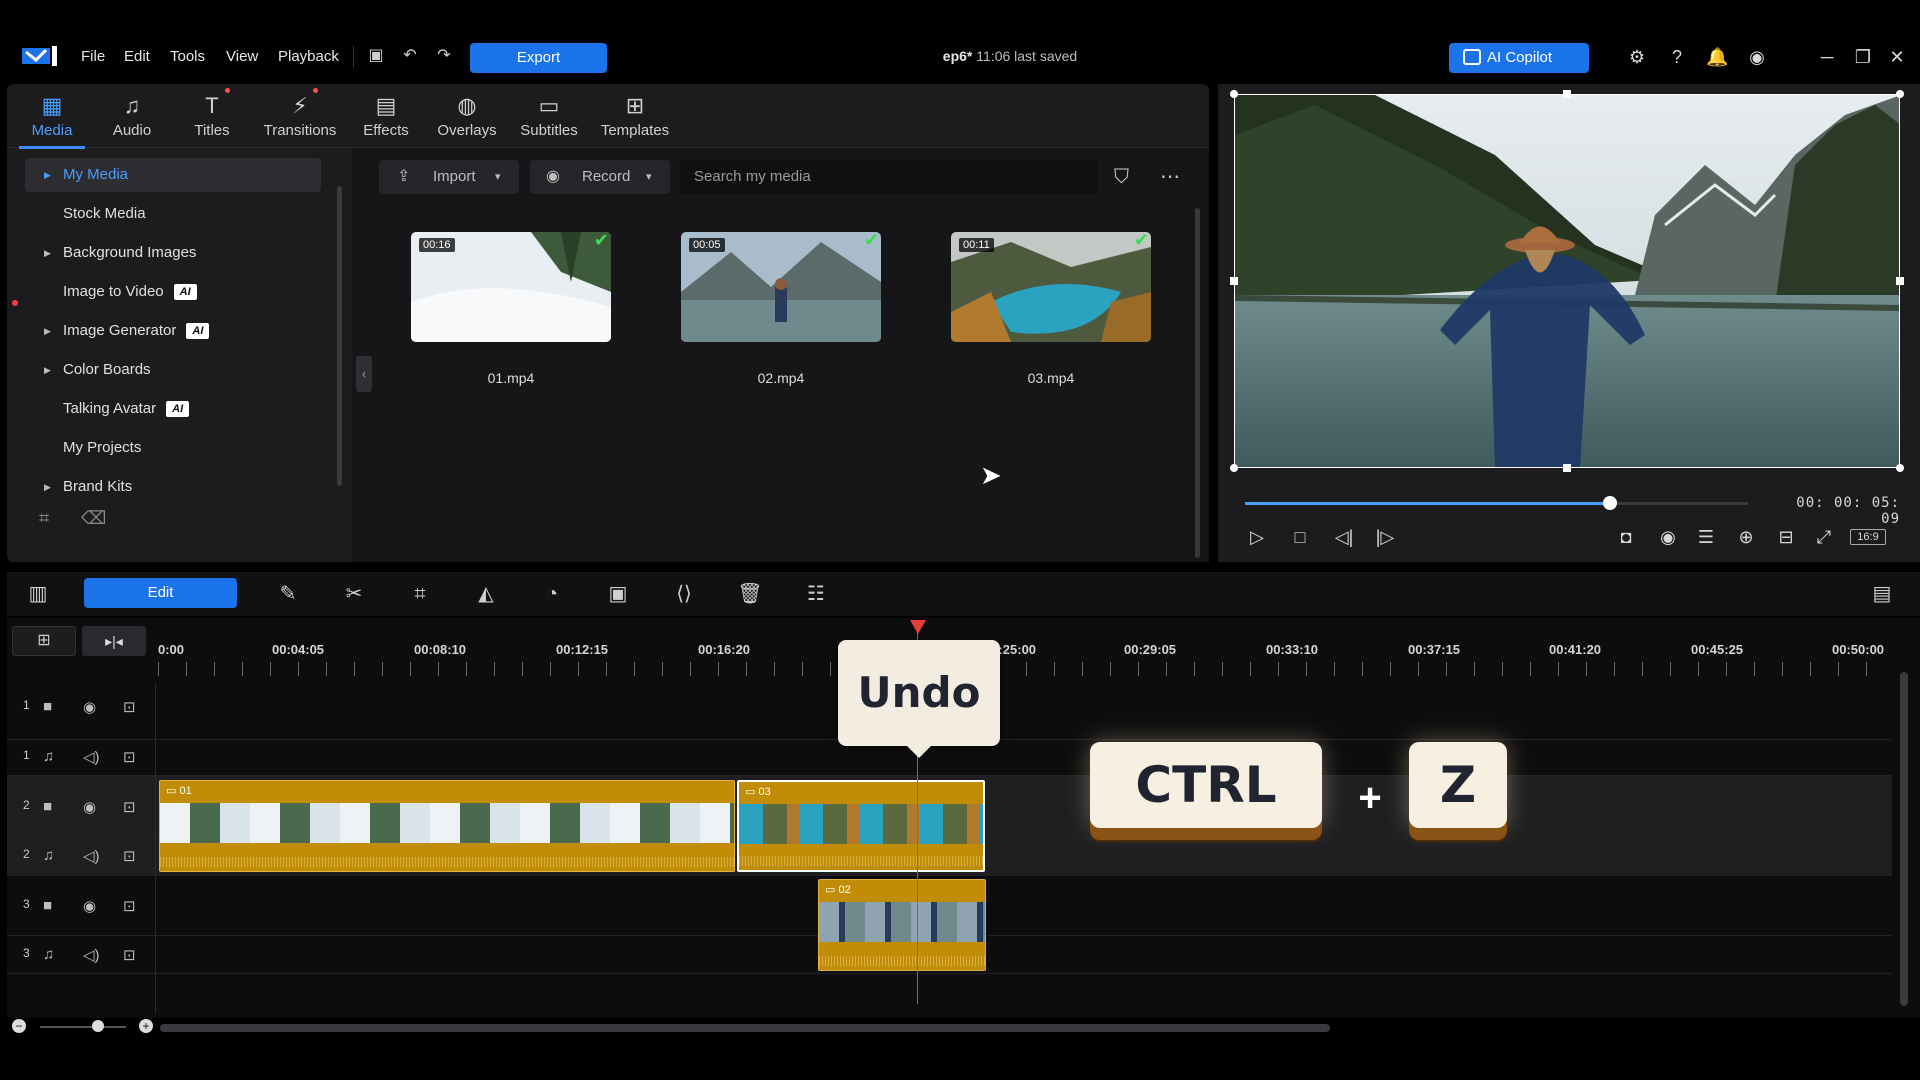  What do you see at coordinates (538, 58) in the screenshot?
I see `export-button: Export` at bounding box center [538, 58].